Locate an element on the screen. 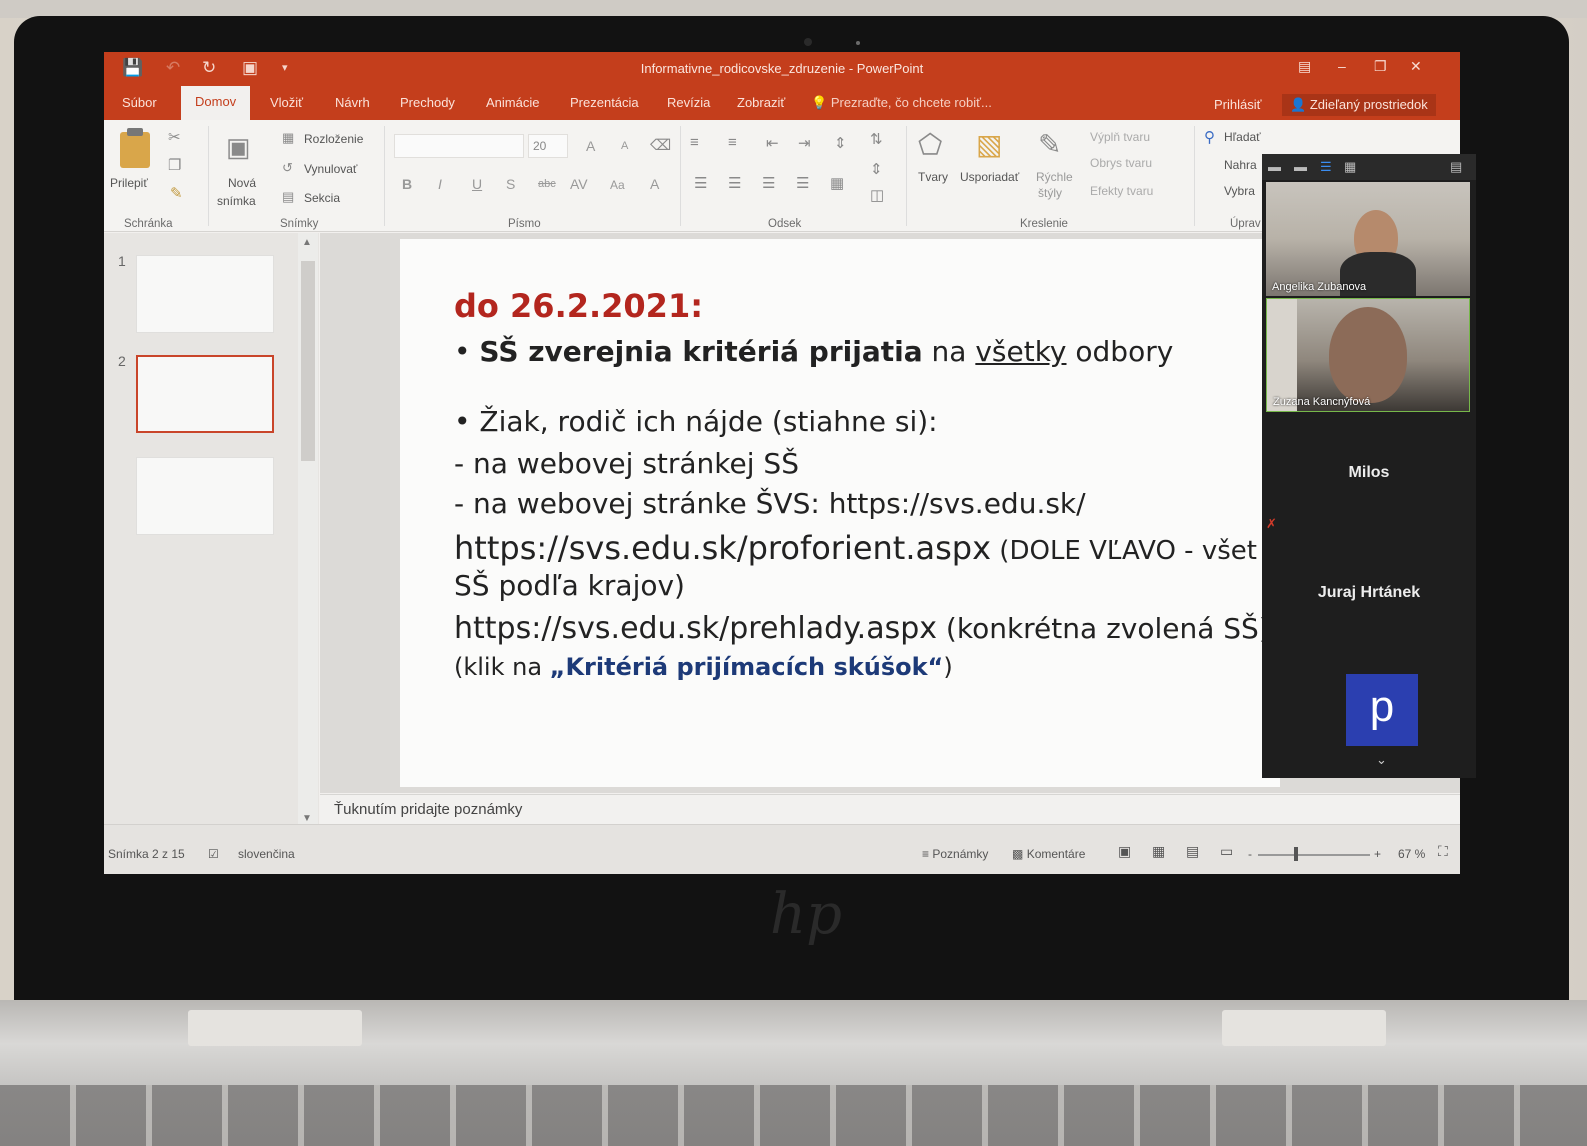 The height and width of the screenshot is (1146, 1587). participant-tile-name: Juraj Hrtánek is located at coordinates (1369, 593).